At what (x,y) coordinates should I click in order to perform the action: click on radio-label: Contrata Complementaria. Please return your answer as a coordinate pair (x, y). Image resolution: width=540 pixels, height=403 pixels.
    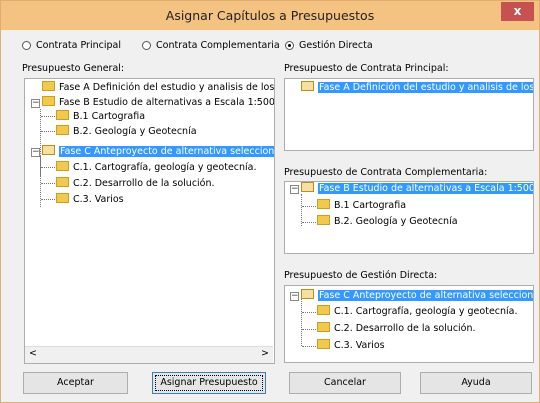
    Looking at the image, I should click on (218, 45).